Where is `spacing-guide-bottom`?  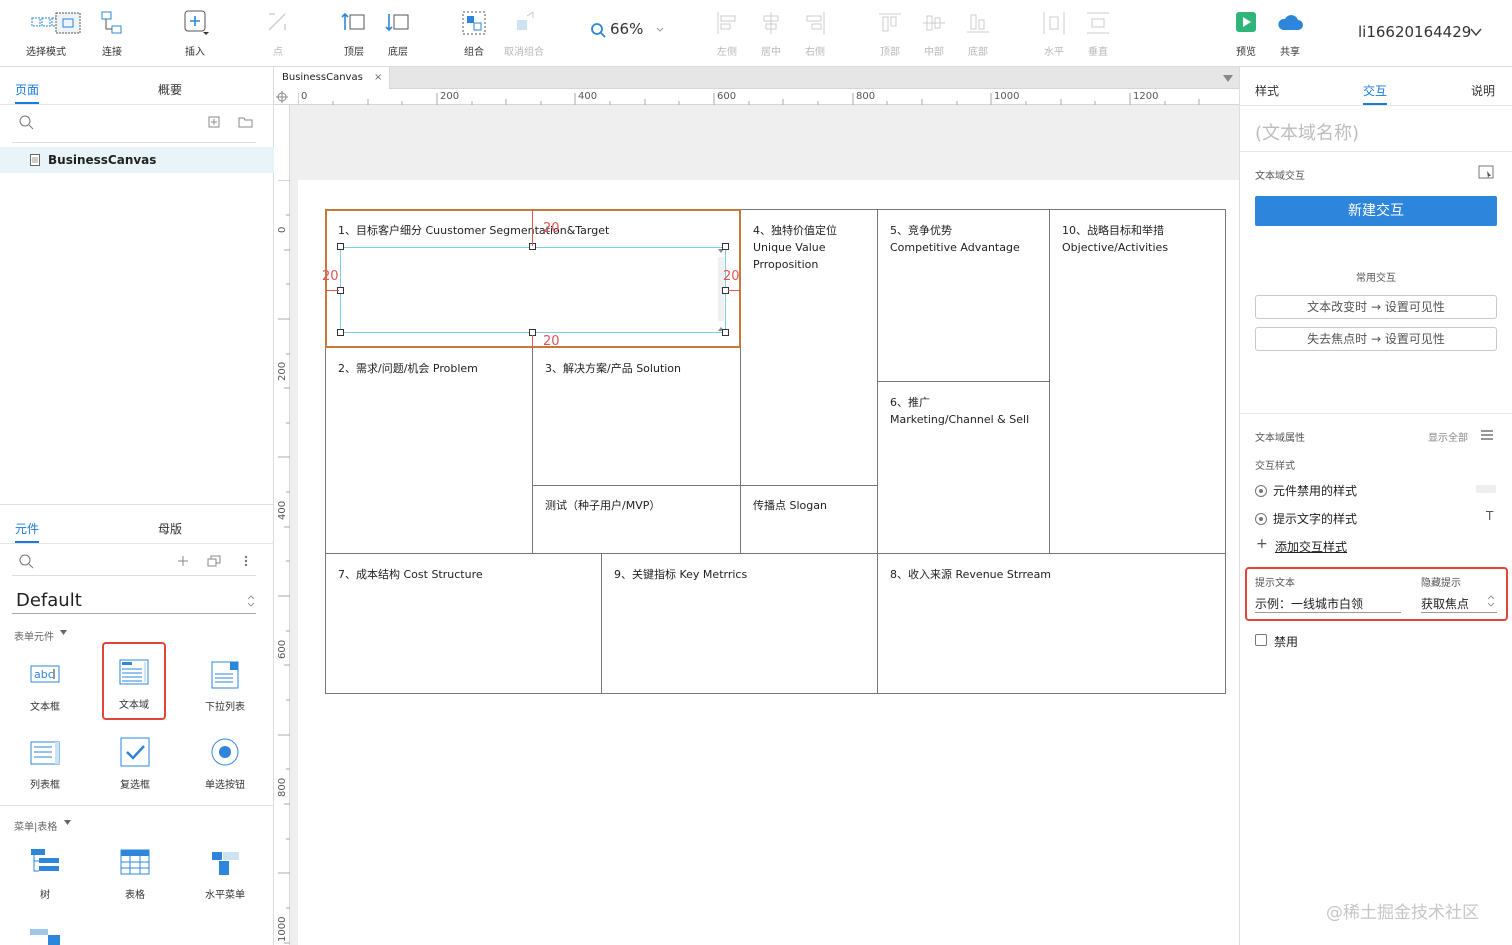
spacing-guide-bottom is located at coordinates (532, 341).